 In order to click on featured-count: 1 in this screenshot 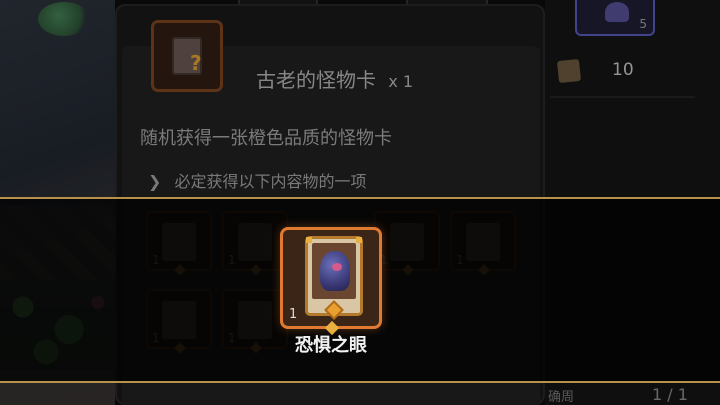, I will do `click(293, 314)`.